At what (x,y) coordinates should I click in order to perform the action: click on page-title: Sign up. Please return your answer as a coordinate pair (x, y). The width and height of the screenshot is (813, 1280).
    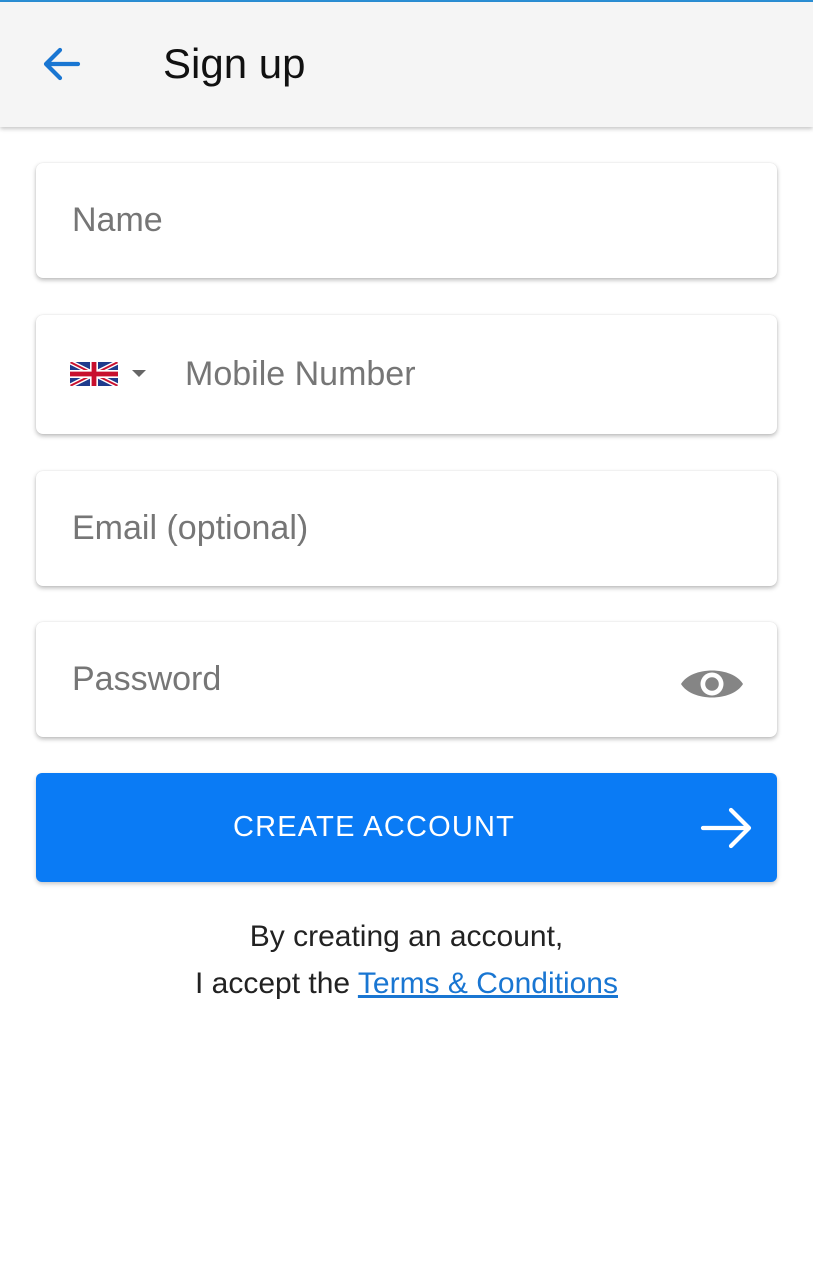
    Looking at the image, I should click on (234, 63).